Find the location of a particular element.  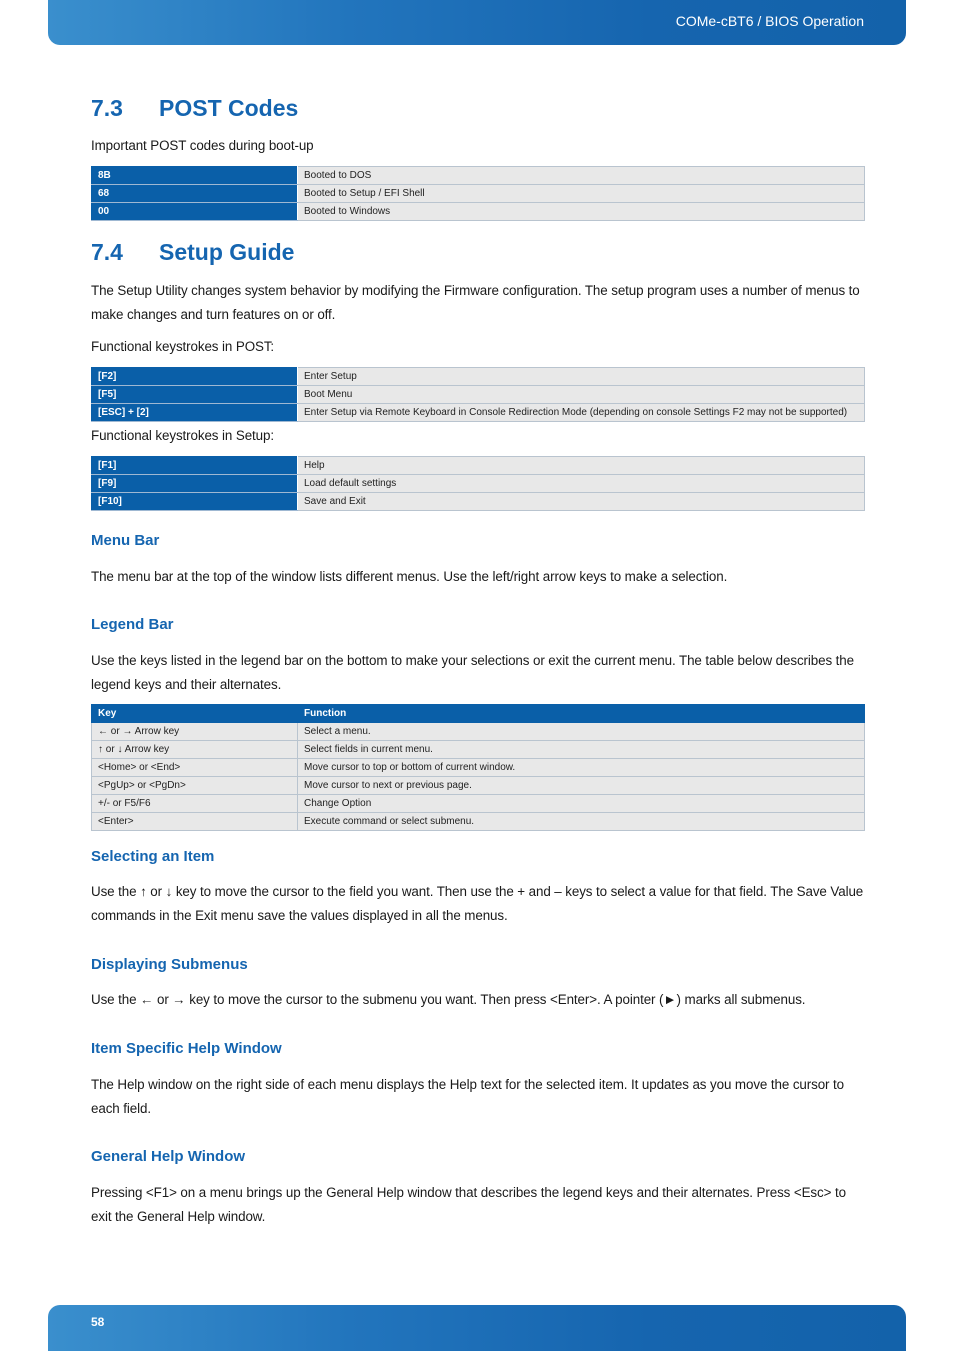

table-row: 8B Booted to DOS is located at coordinates (478, 175).